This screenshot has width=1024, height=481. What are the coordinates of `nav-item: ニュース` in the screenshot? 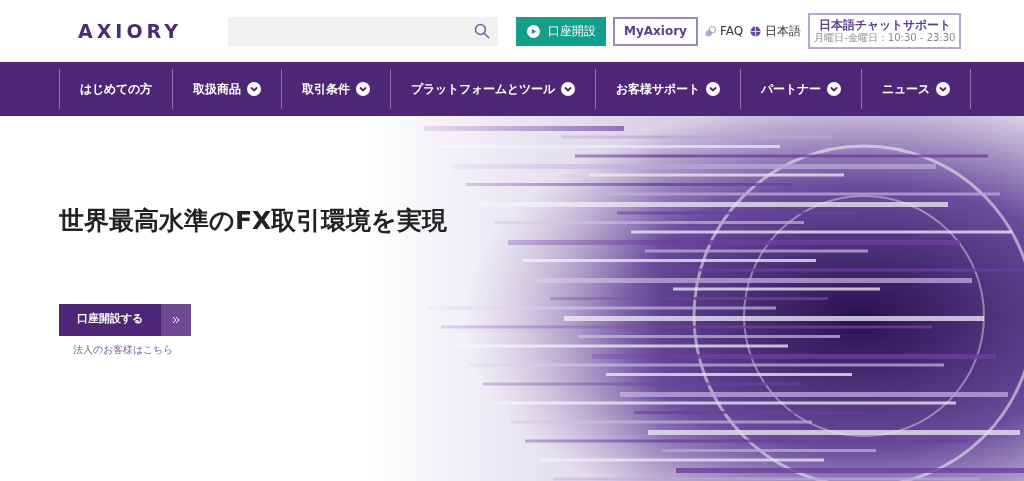 It's located at (916, 89).